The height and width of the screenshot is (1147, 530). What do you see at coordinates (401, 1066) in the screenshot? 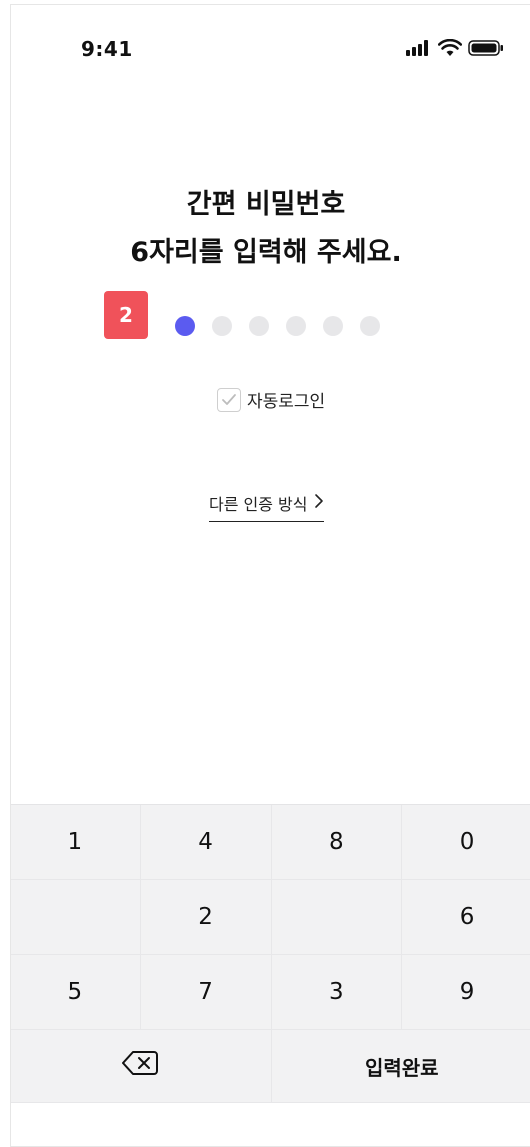
I see `done-button: 입력완료` at bounding box center [401, 1066].